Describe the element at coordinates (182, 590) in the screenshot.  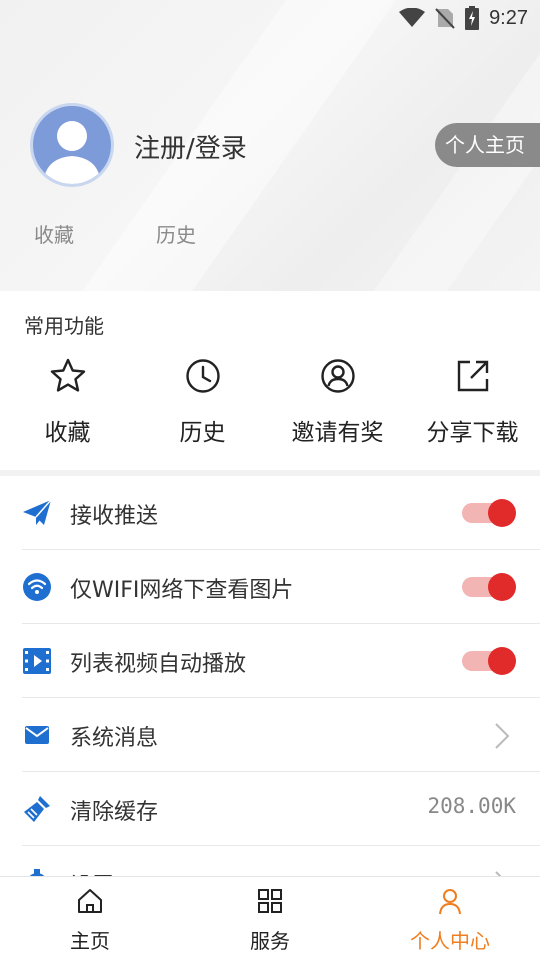
I see `setting-label: 仅WIFI网络下查看图片` at that location.